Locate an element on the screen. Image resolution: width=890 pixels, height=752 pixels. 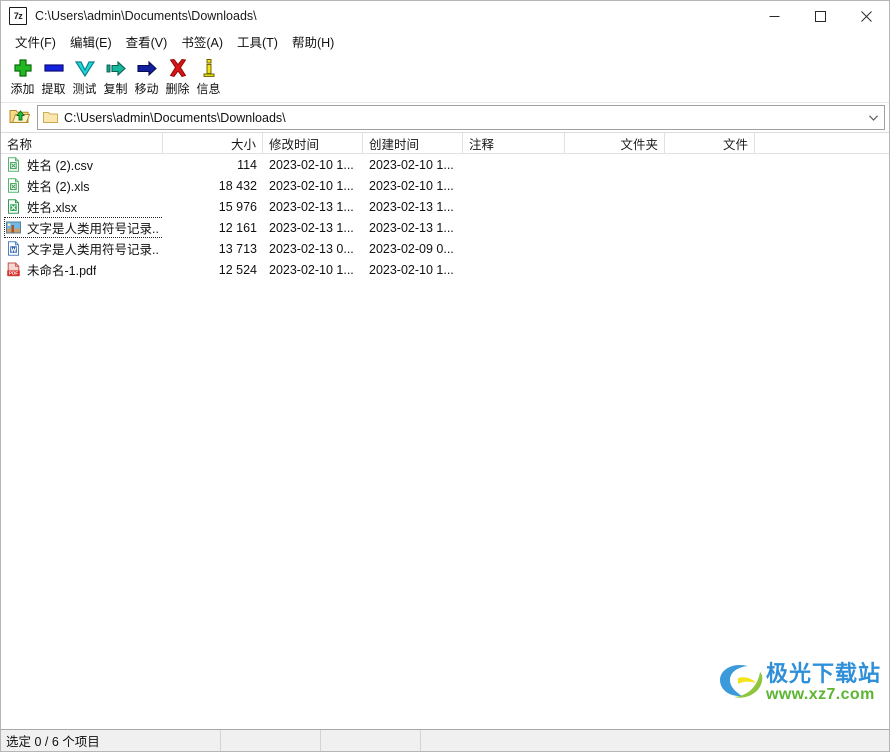
copy-arrow-icon is located at coordinates (116, 68).